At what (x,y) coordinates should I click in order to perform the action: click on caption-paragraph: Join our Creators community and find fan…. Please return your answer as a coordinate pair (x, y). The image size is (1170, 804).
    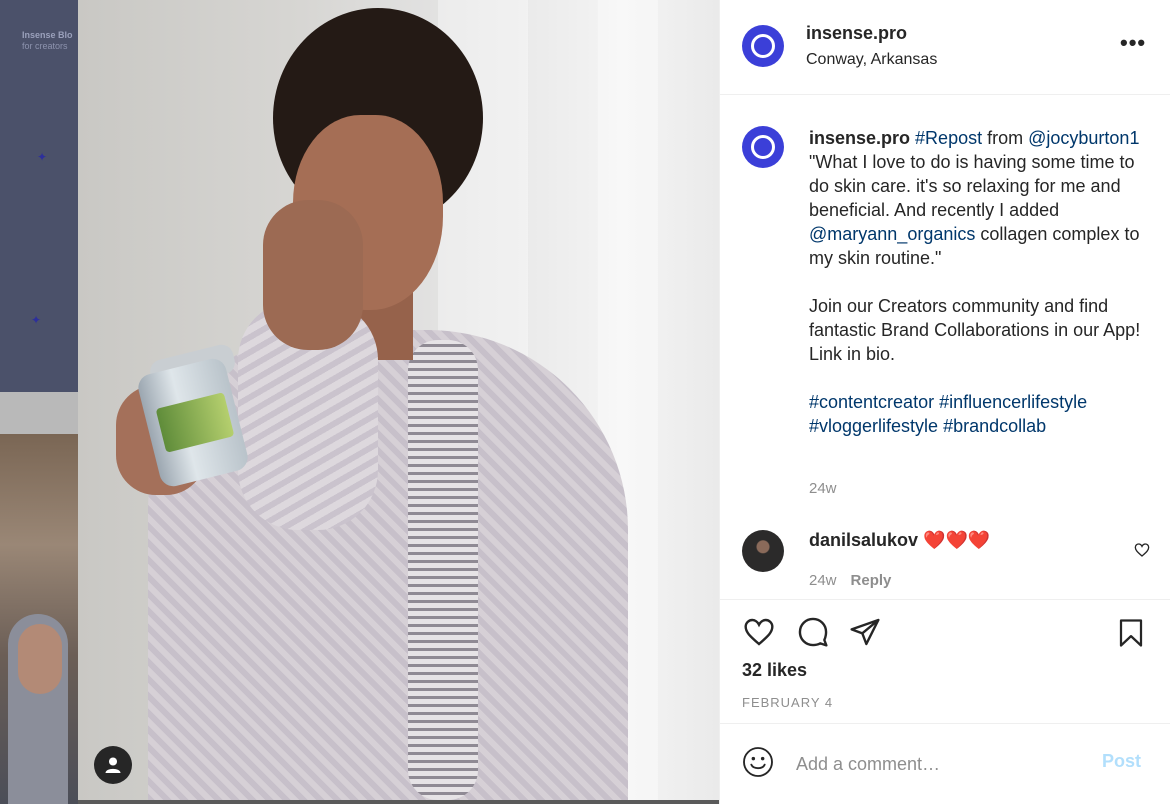
    Looking at the image, I should click on (975, 330).